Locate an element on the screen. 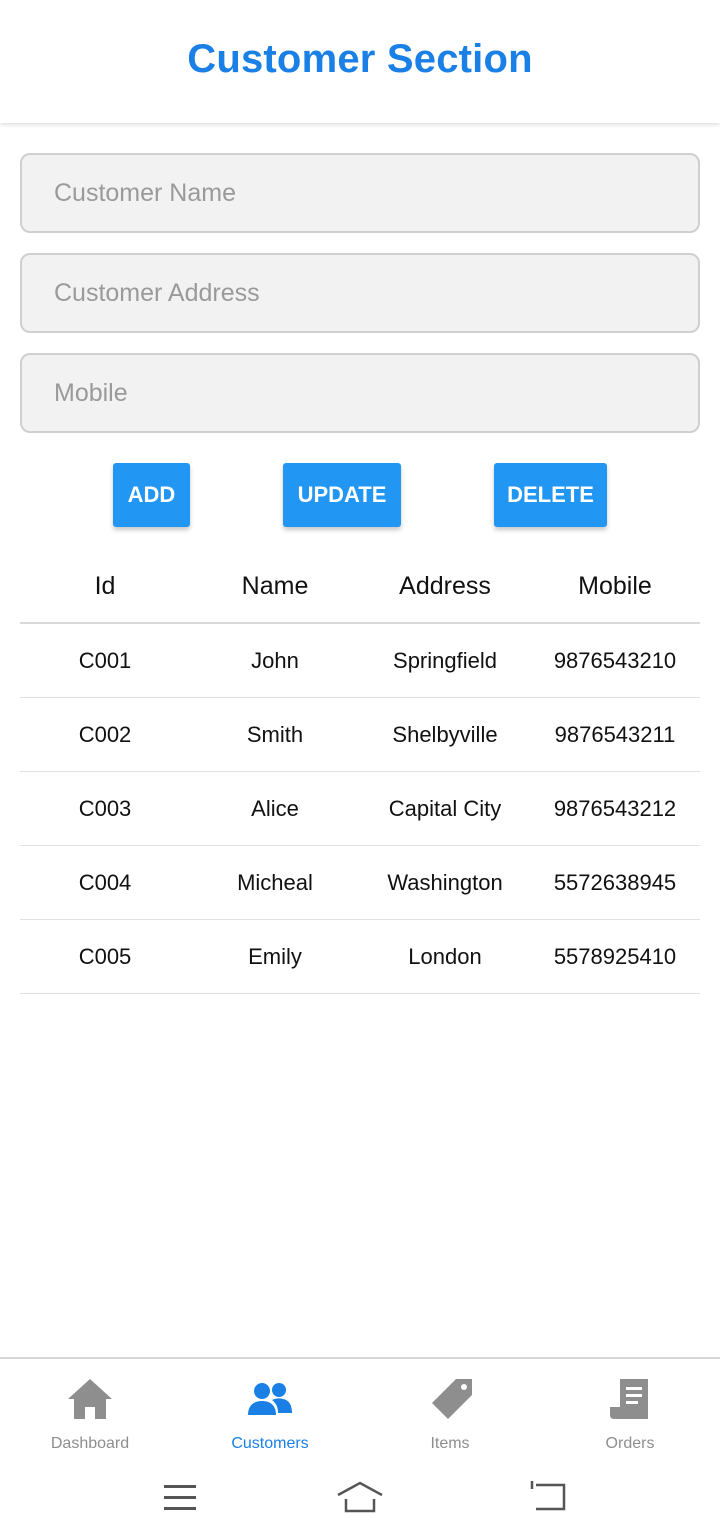 Image resolution: width=720 pixels, height=1539 pixels. cell-address: London is located at coordinates (445, 956).